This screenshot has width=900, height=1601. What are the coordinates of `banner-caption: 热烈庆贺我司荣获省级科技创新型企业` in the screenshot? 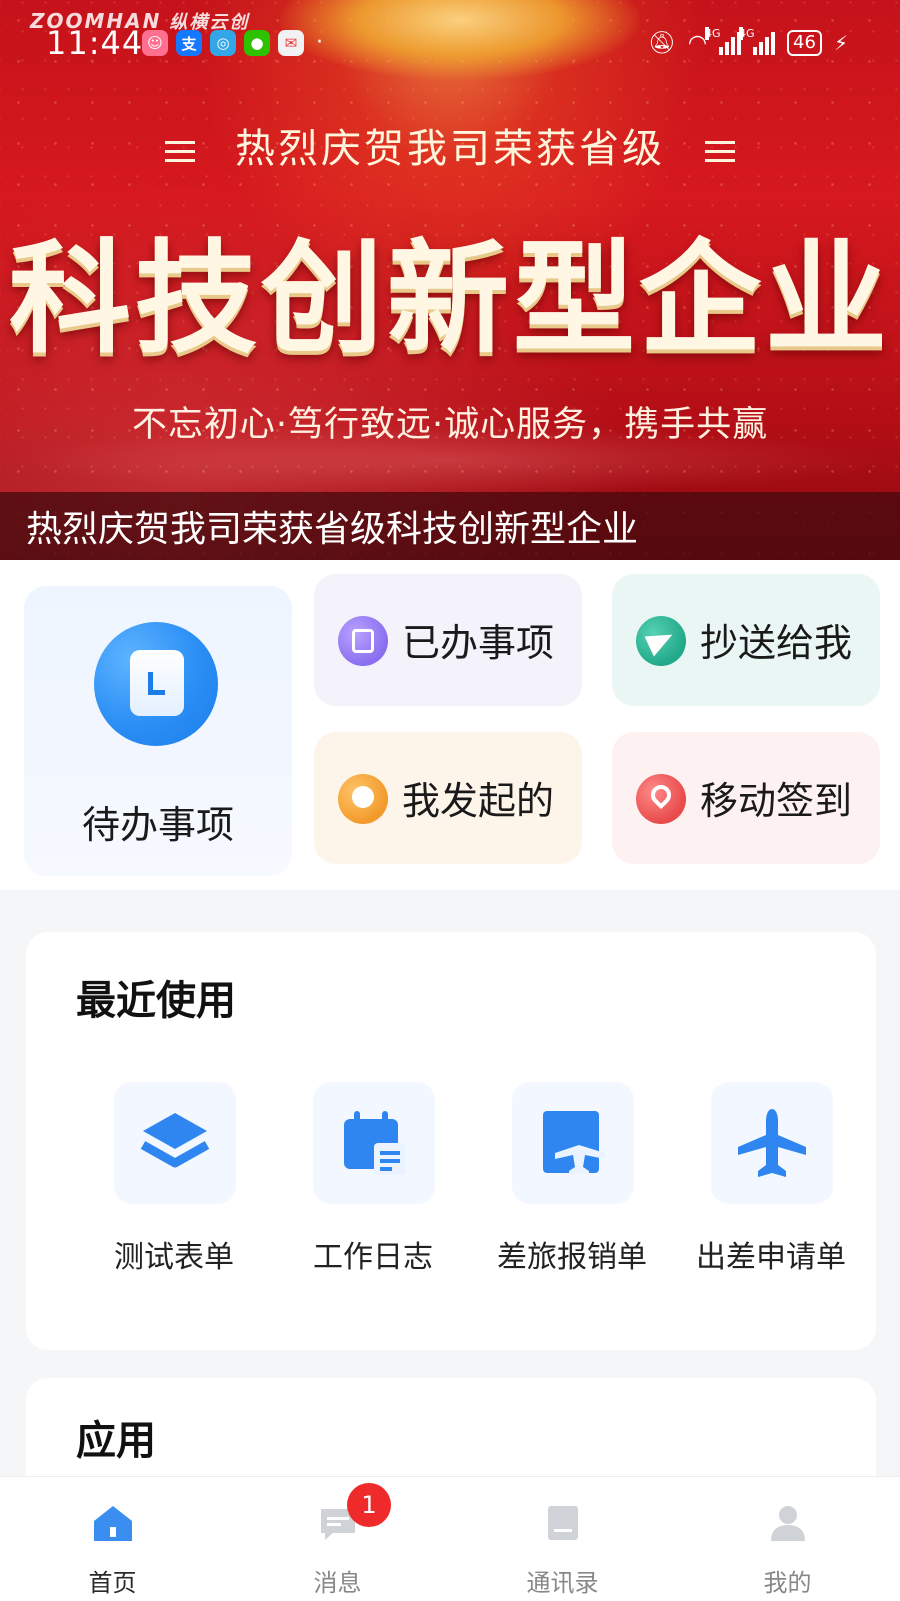 It's located at (332, 529).